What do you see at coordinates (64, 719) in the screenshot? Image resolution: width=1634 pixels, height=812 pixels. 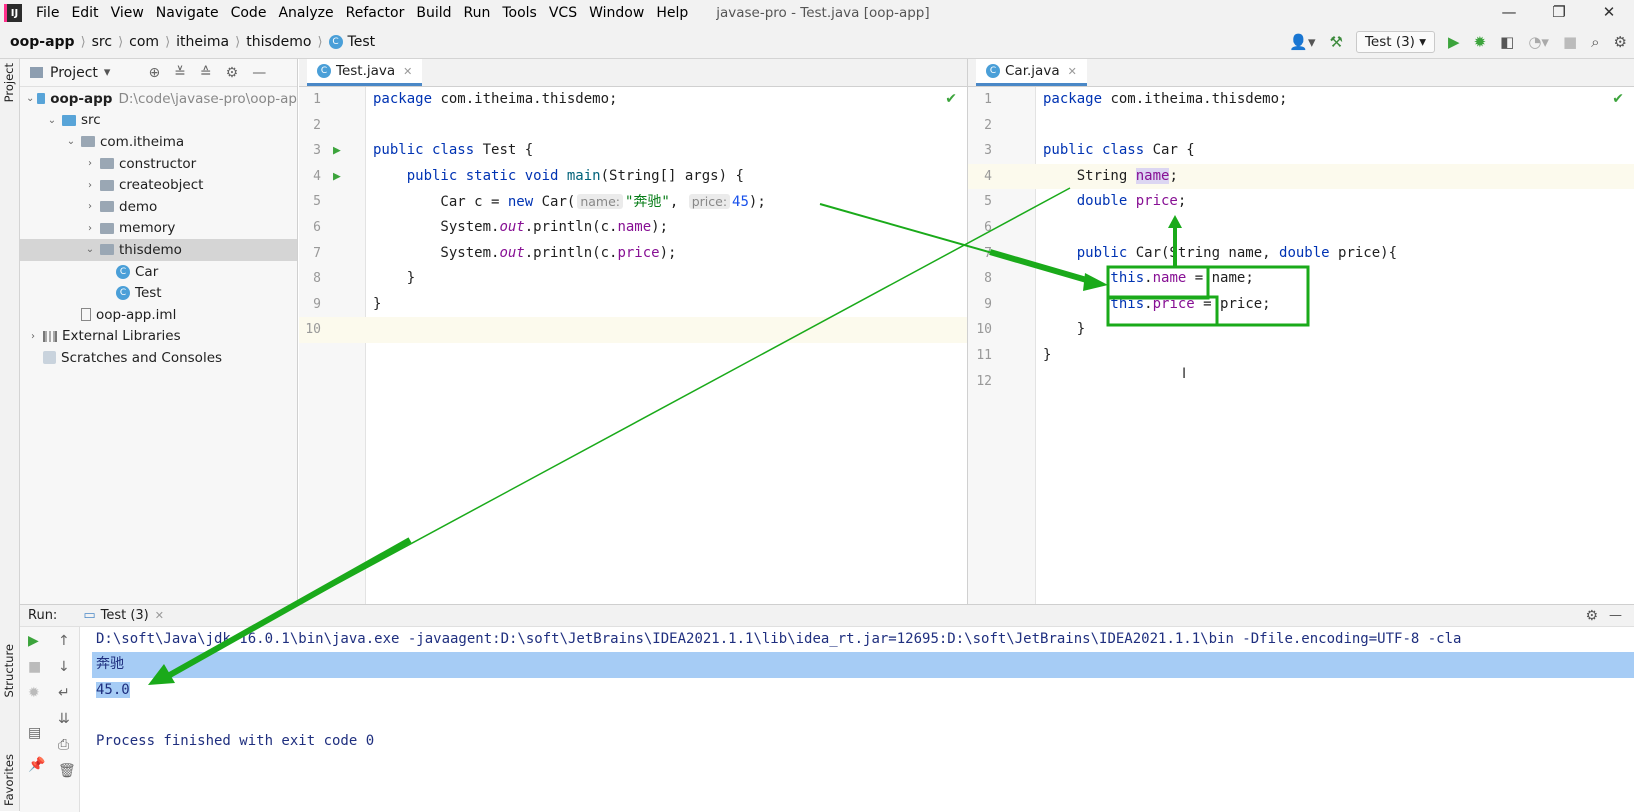 I see `scroll-to-end-icon: ⇊` at bounding box center [64, 719].